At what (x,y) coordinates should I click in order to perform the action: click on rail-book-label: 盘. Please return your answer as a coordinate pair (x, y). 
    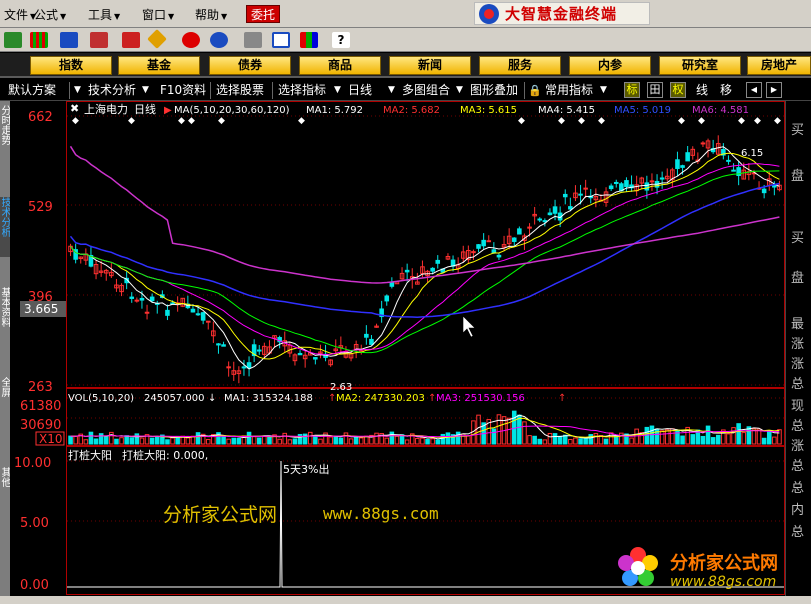
    Looking at the image, I should click on (798, 278).